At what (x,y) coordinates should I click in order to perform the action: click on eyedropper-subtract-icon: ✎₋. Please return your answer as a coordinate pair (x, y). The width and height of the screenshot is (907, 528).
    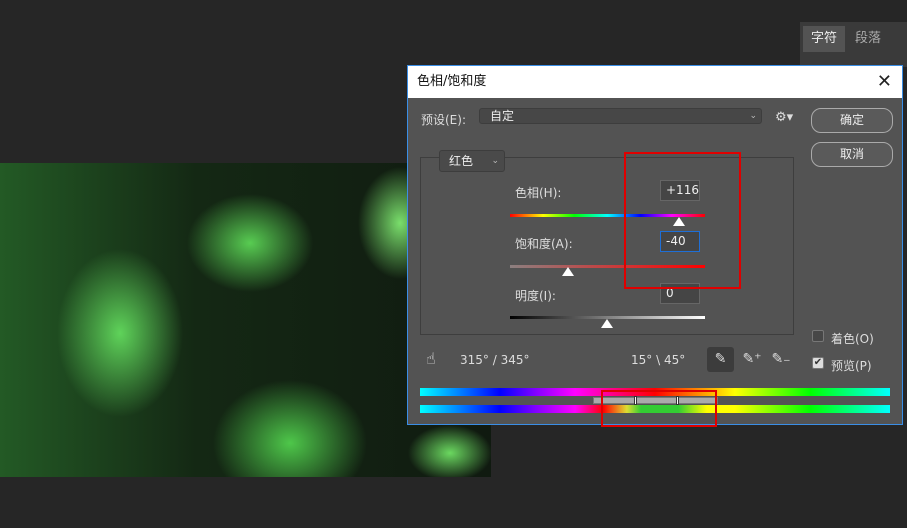
    Looking at the image, I should click on (781, 359).